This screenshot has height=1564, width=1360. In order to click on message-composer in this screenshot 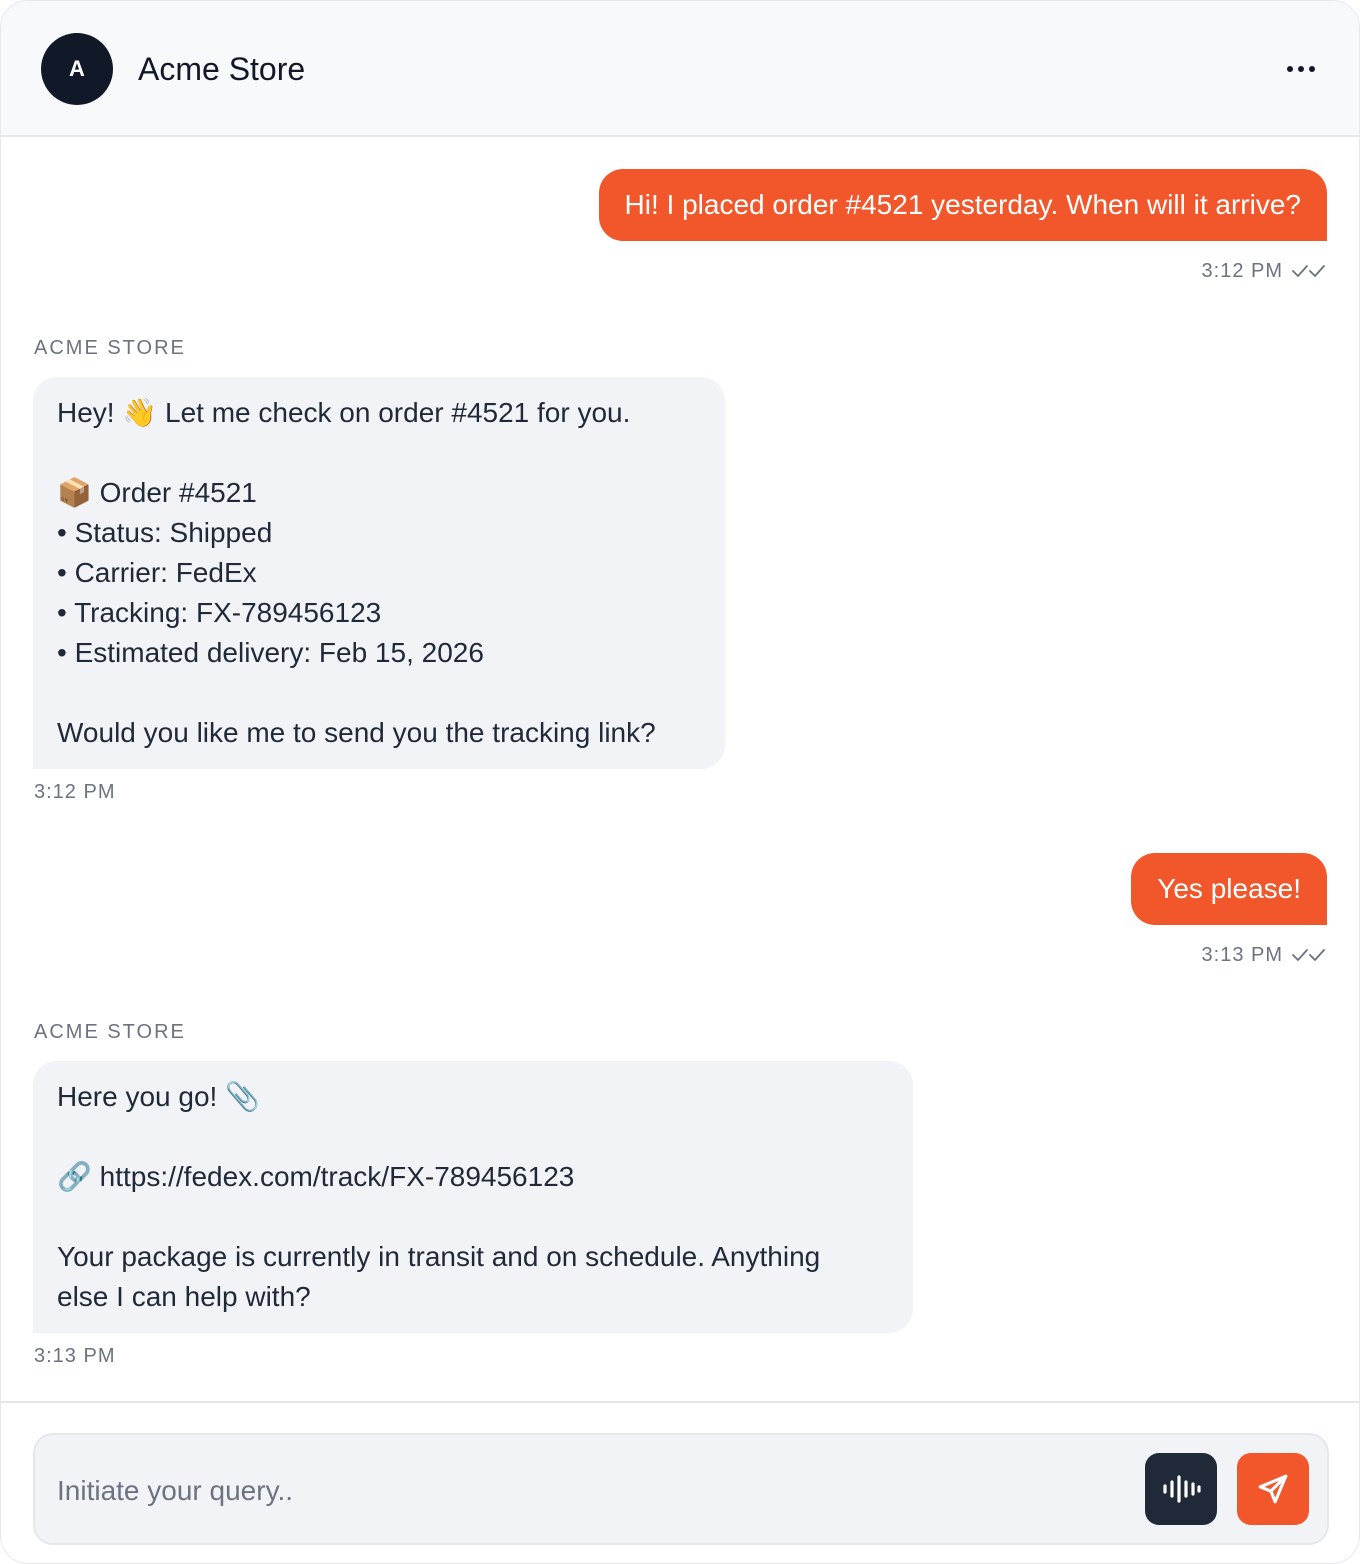, I will do `click(681, 1489)`.